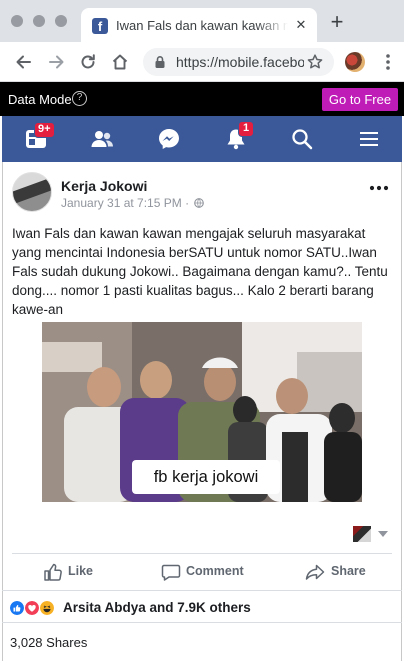 This screenshot has width=404, height=661. Describe the element at coordinates (53, 572) in the screenshot. I see `thumbs-up-icon` at that location.